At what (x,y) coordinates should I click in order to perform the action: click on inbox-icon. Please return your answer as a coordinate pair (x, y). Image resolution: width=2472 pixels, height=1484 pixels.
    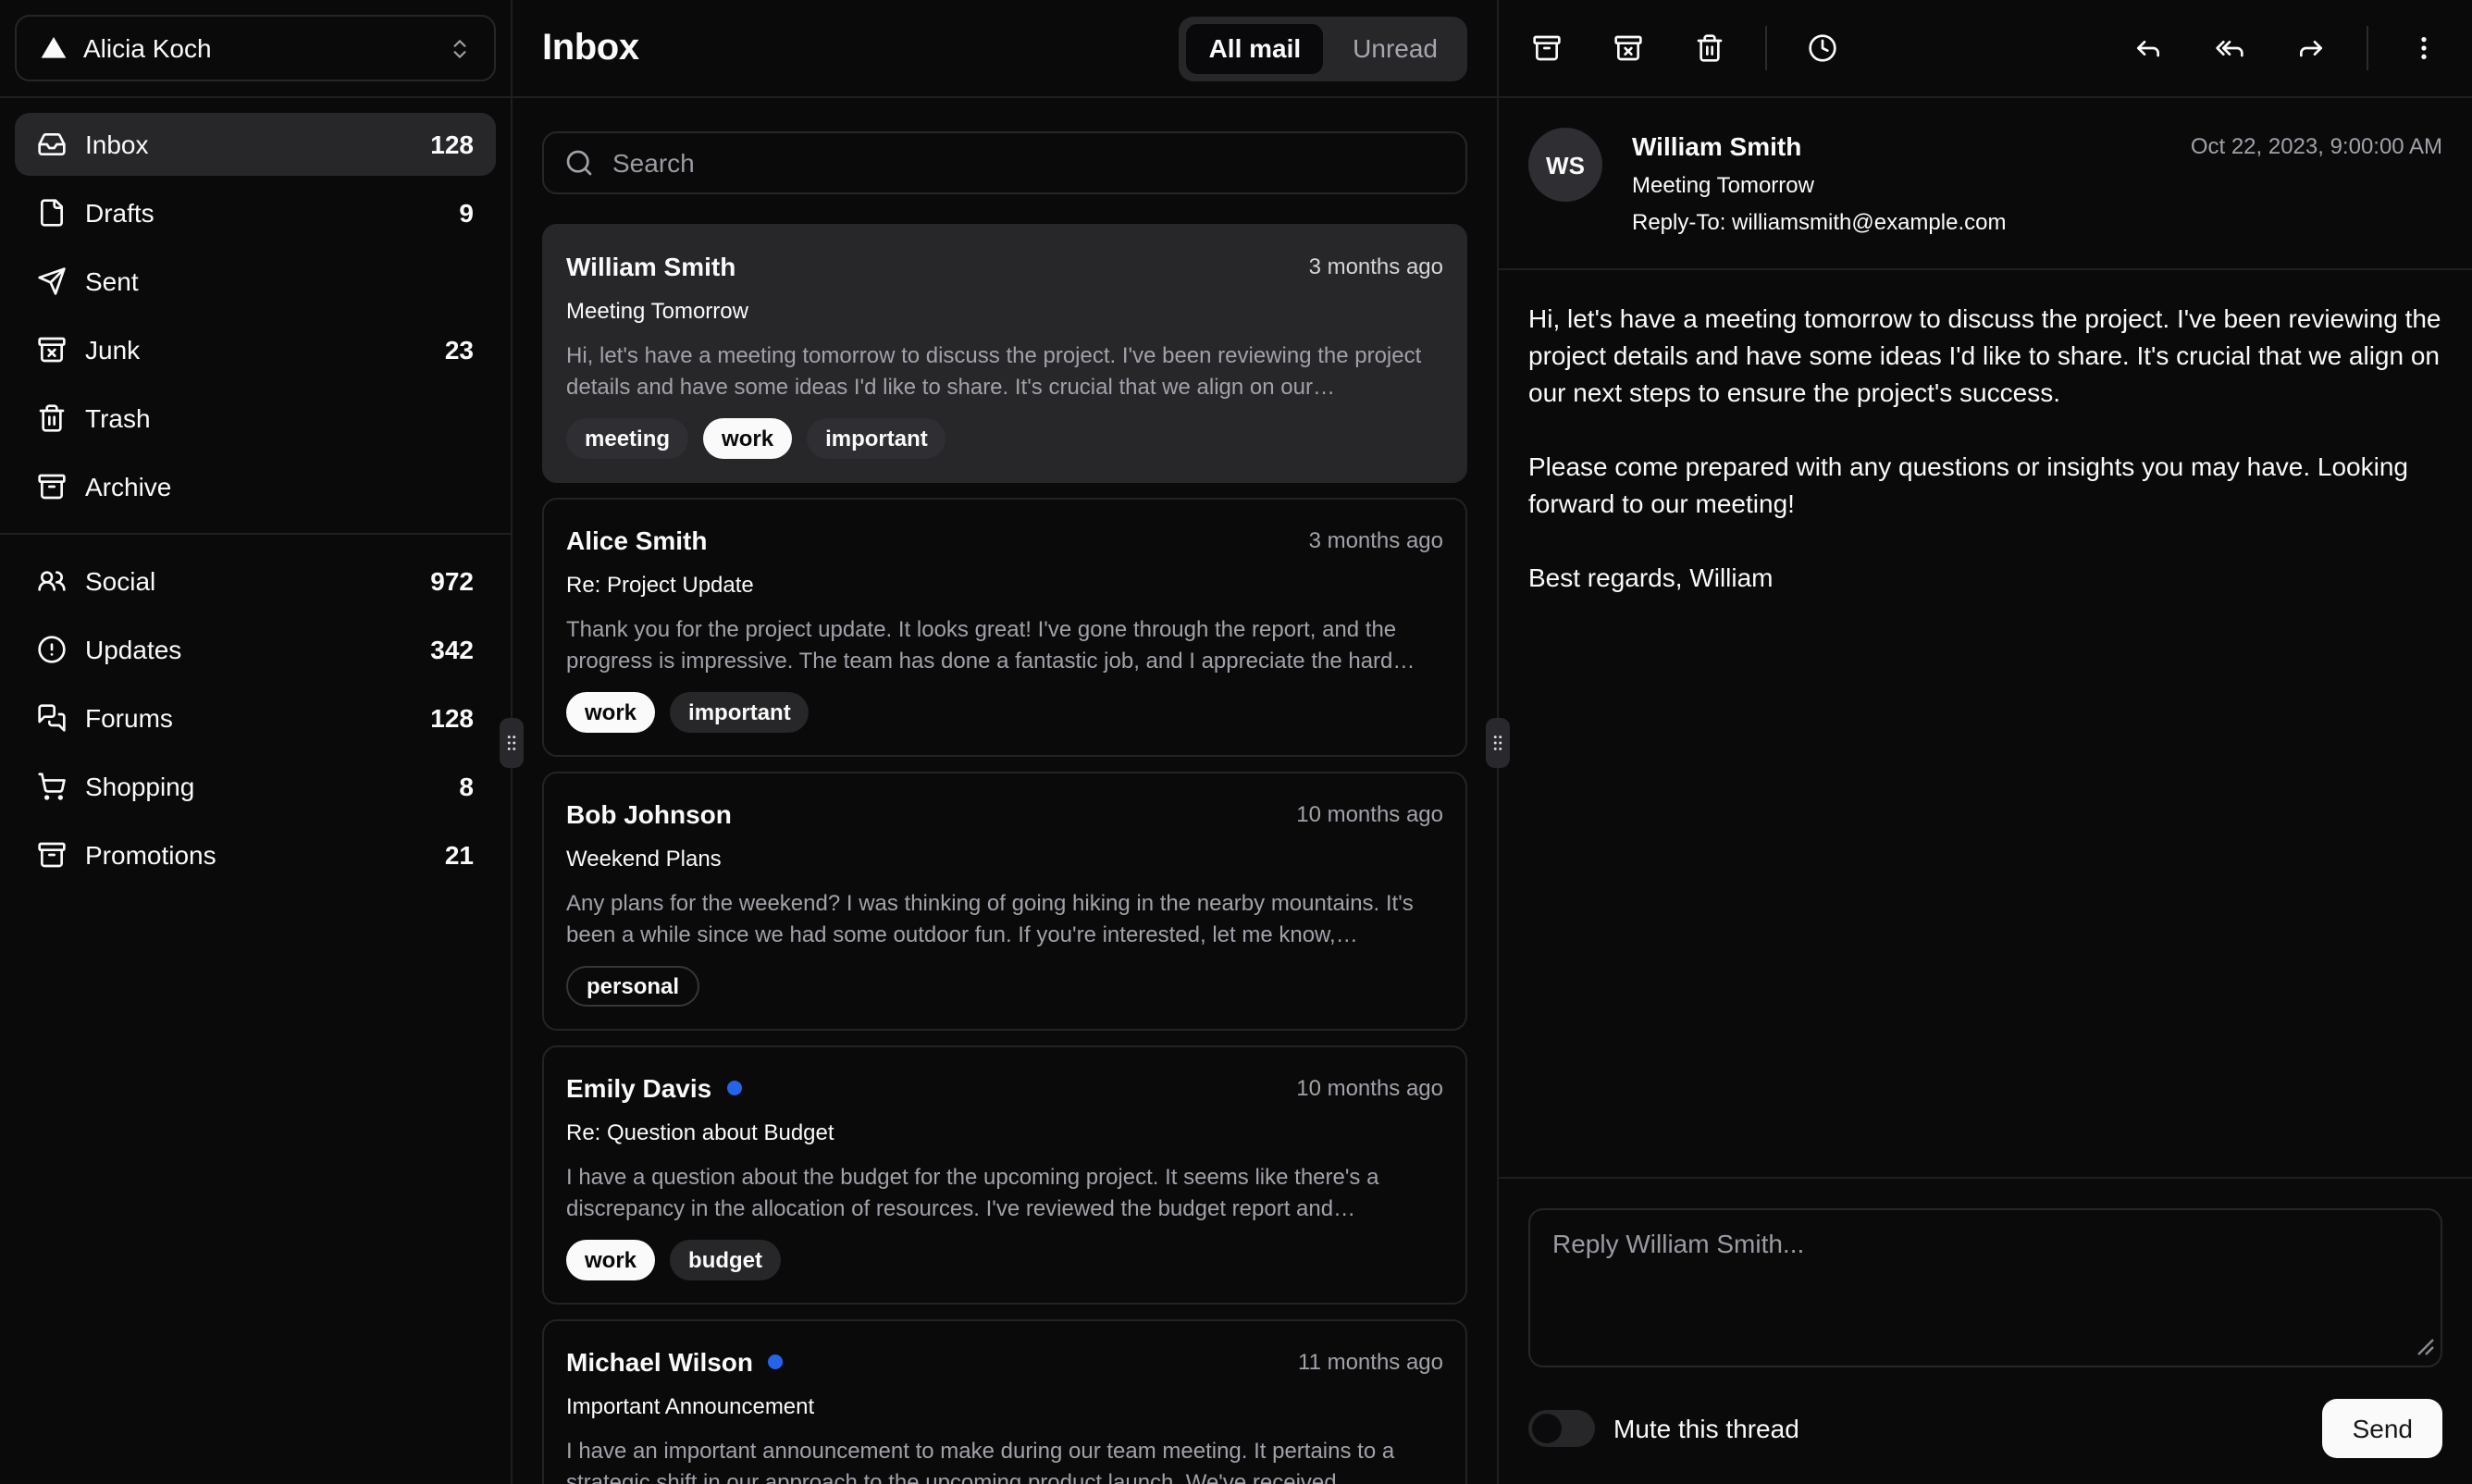
    Looking at the image, I should click on (52, 145).